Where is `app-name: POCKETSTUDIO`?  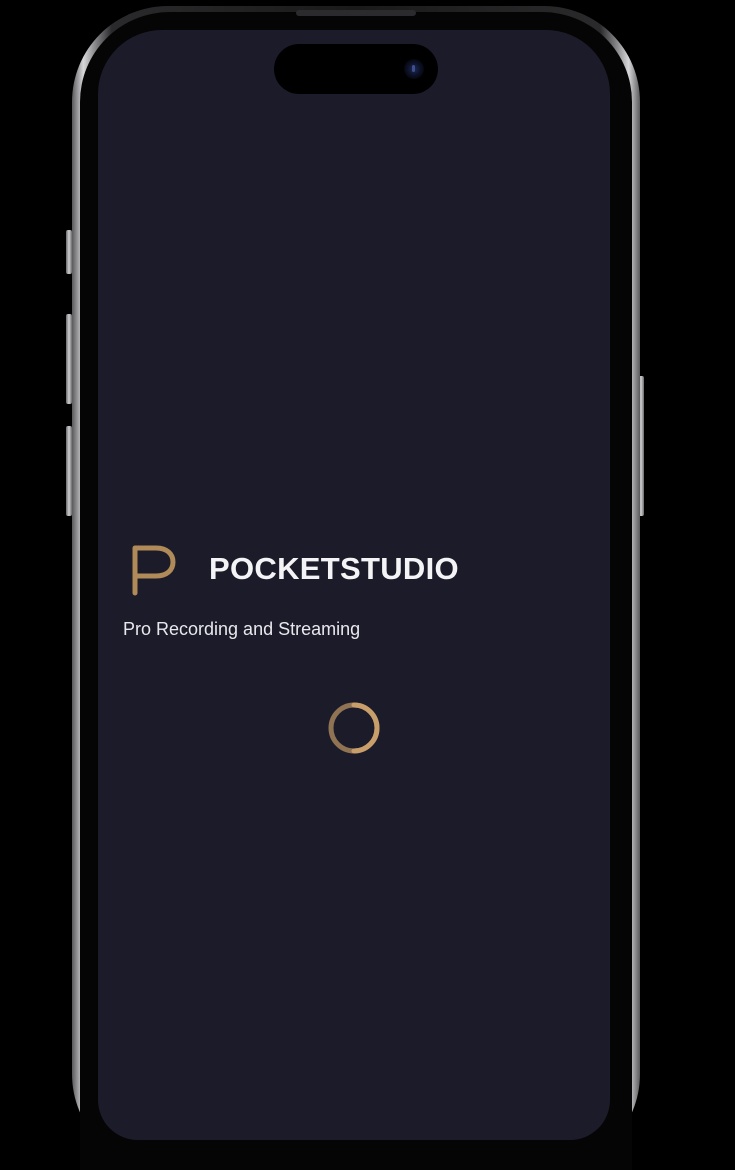
app-name: POCKETSTUDIO is located at coordinates (334, 568).